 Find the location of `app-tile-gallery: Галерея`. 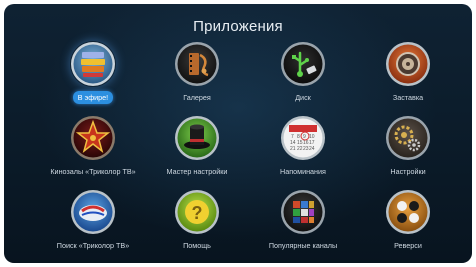

app-tile-gallery: Галерея is located at coordinates (197, 74).